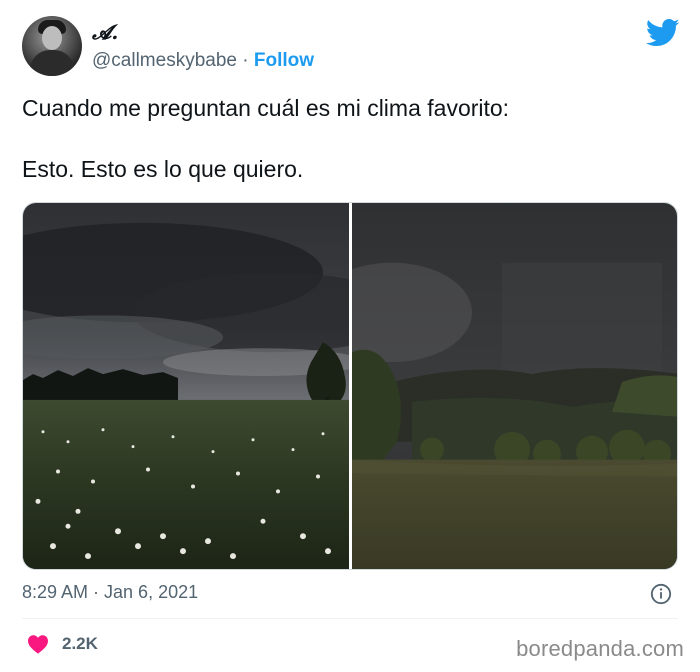 The width and height of the screenshot is (700, 672). What do you see at coordinates (350, 618) in the screenshot?
I see `divider` at bounding box center [350, 618].